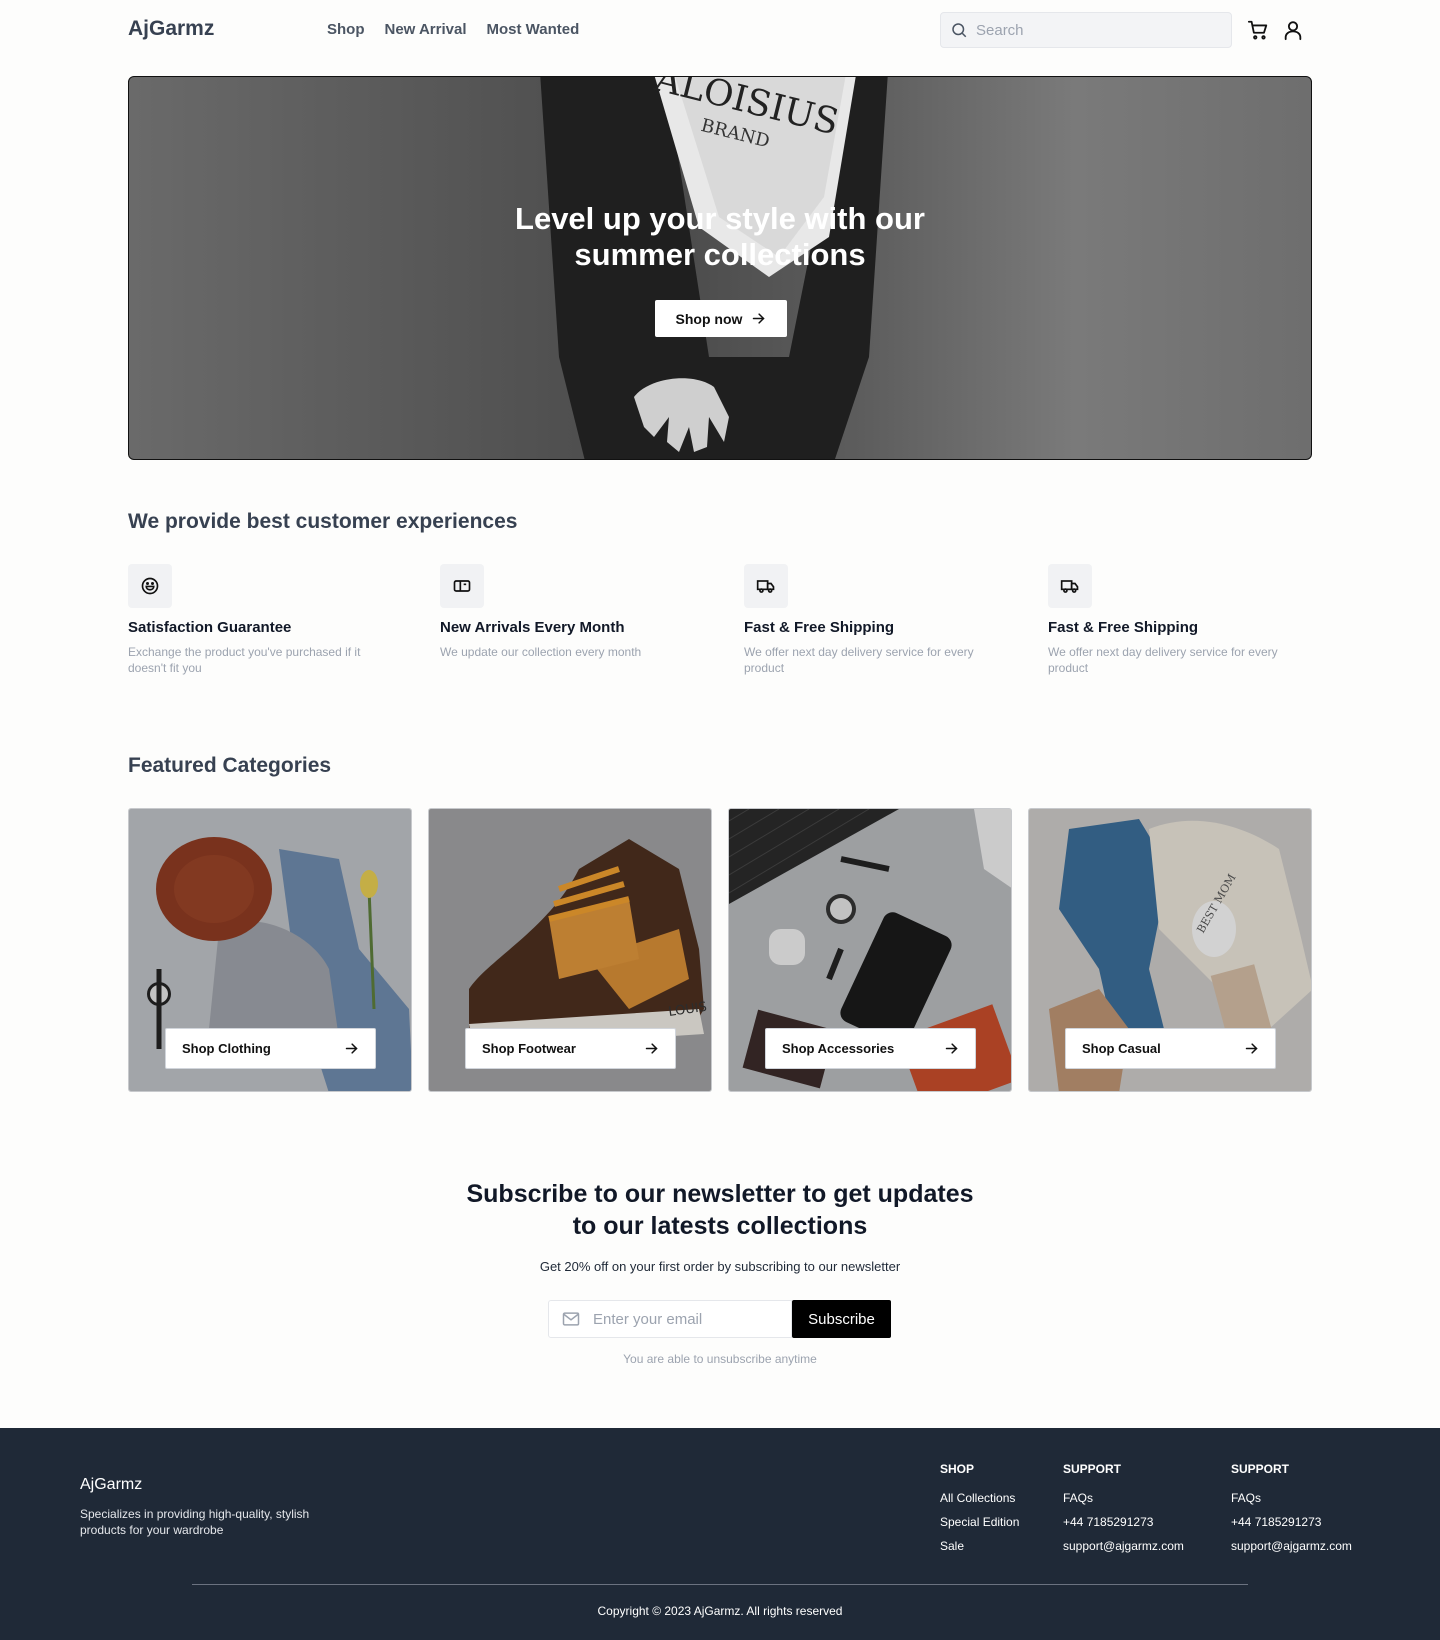  Describe the element at coordinates (979, 1498) in the screenshot. I see `footer-link: All Collections` at that location.